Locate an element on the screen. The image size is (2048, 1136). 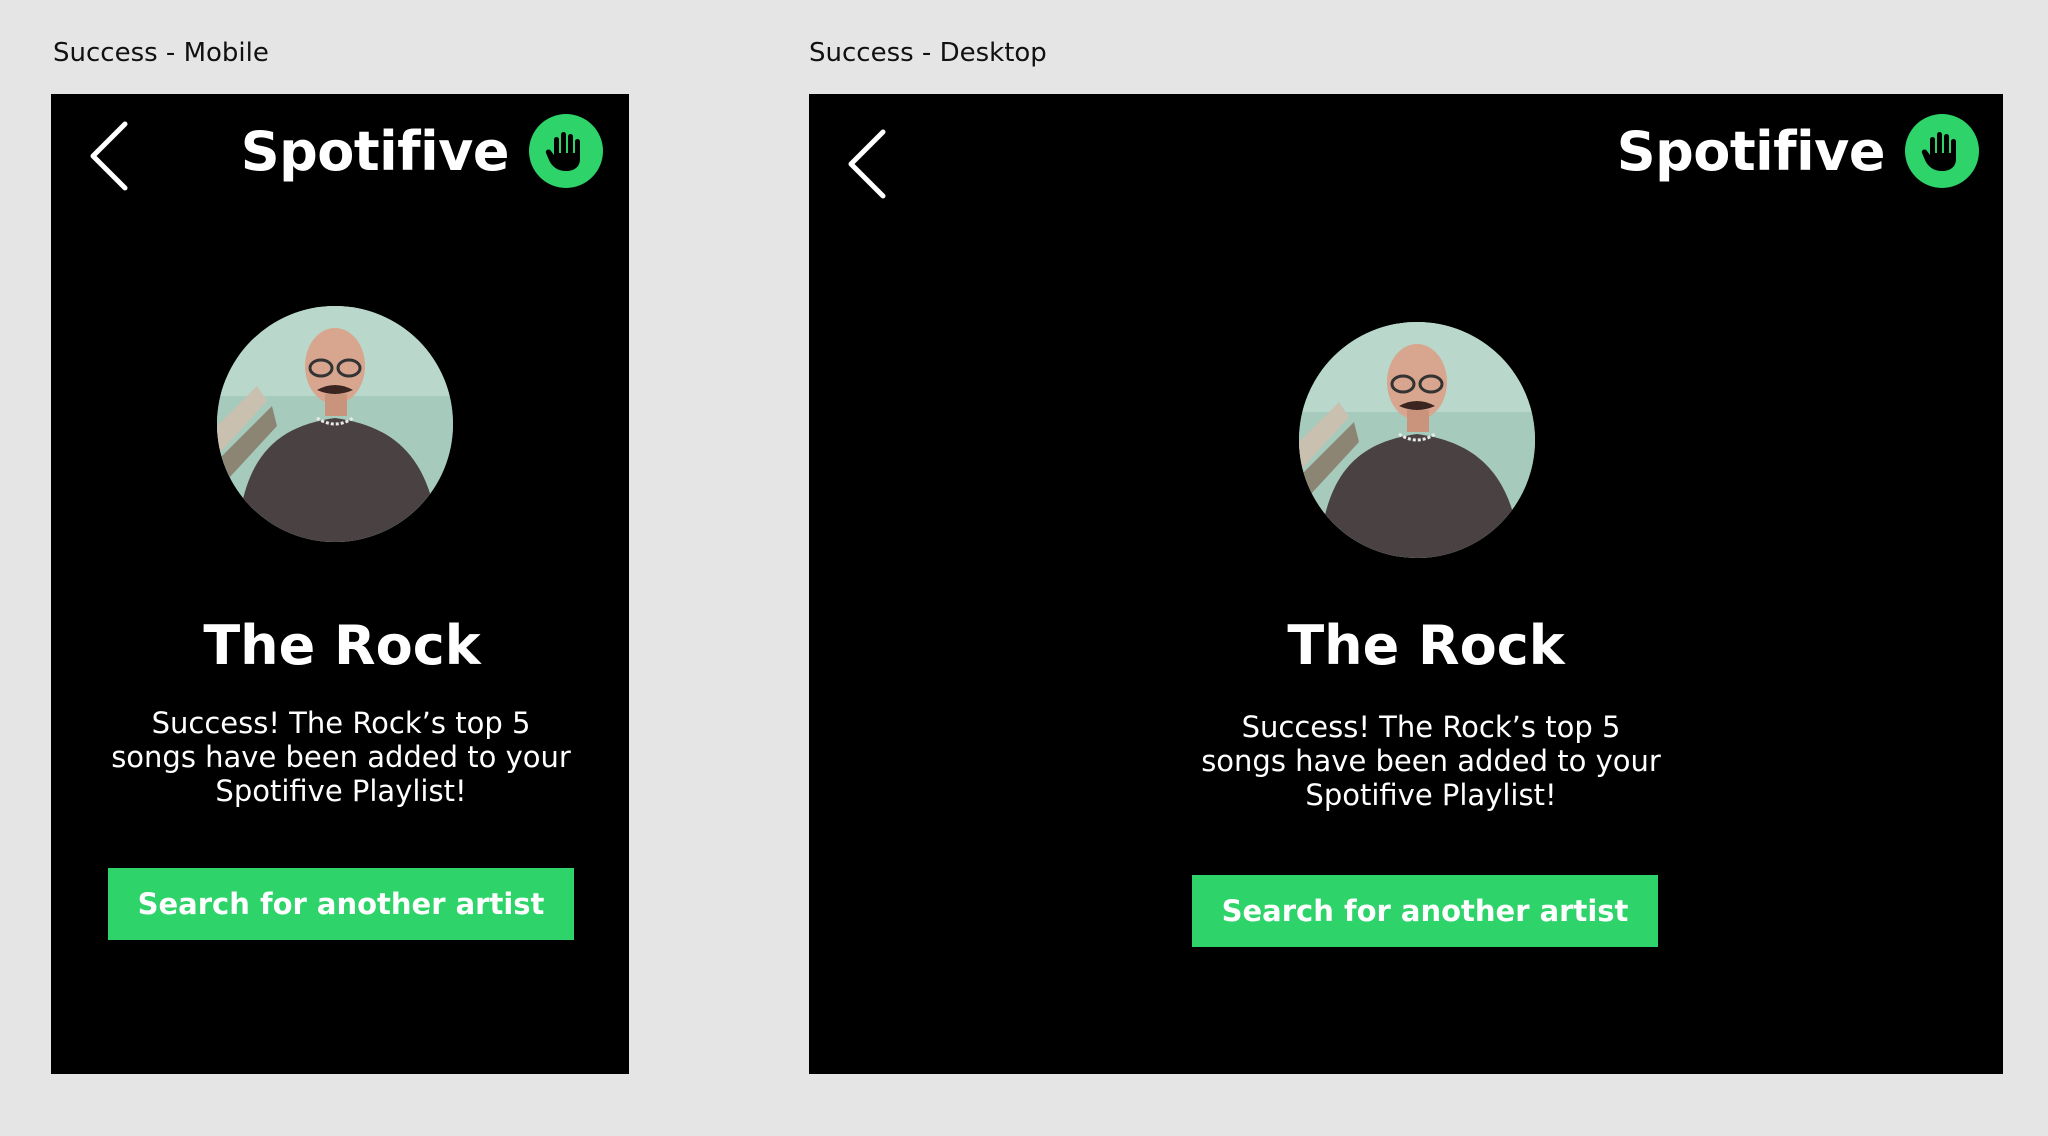
frame-label-mobile: Success - Mobile is located at coordinates (161, 53).